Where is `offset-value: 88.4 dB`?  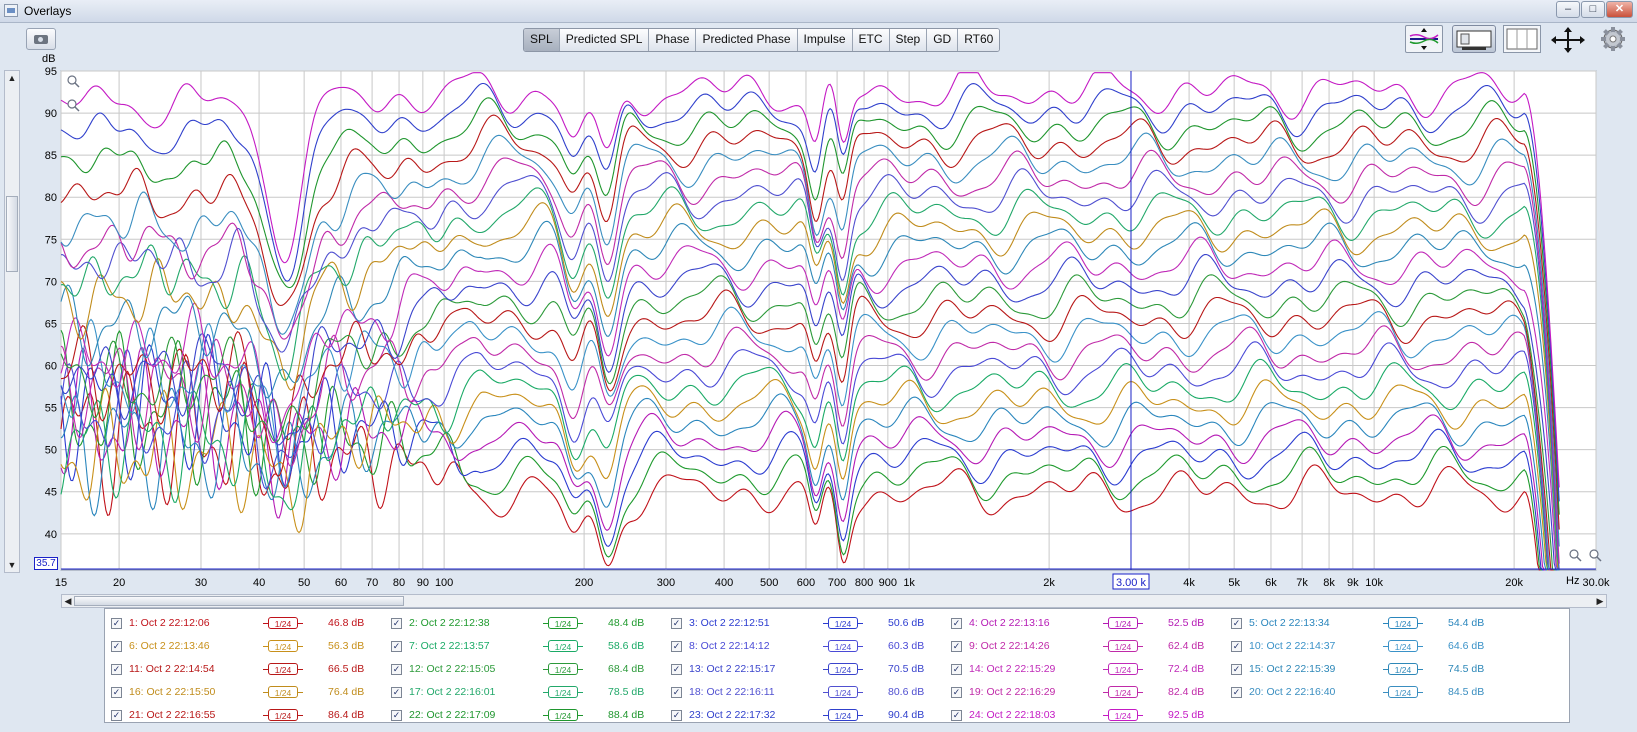 offset-value: 88.4 dB is located at coordinates (626, 715).